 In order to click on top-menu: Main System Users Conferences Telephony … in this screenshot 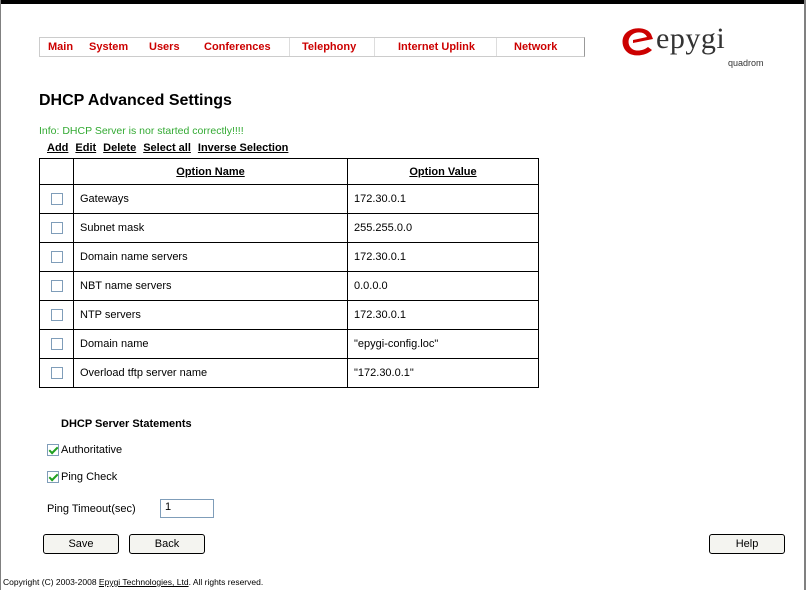, I will do `click(312, 47)`.